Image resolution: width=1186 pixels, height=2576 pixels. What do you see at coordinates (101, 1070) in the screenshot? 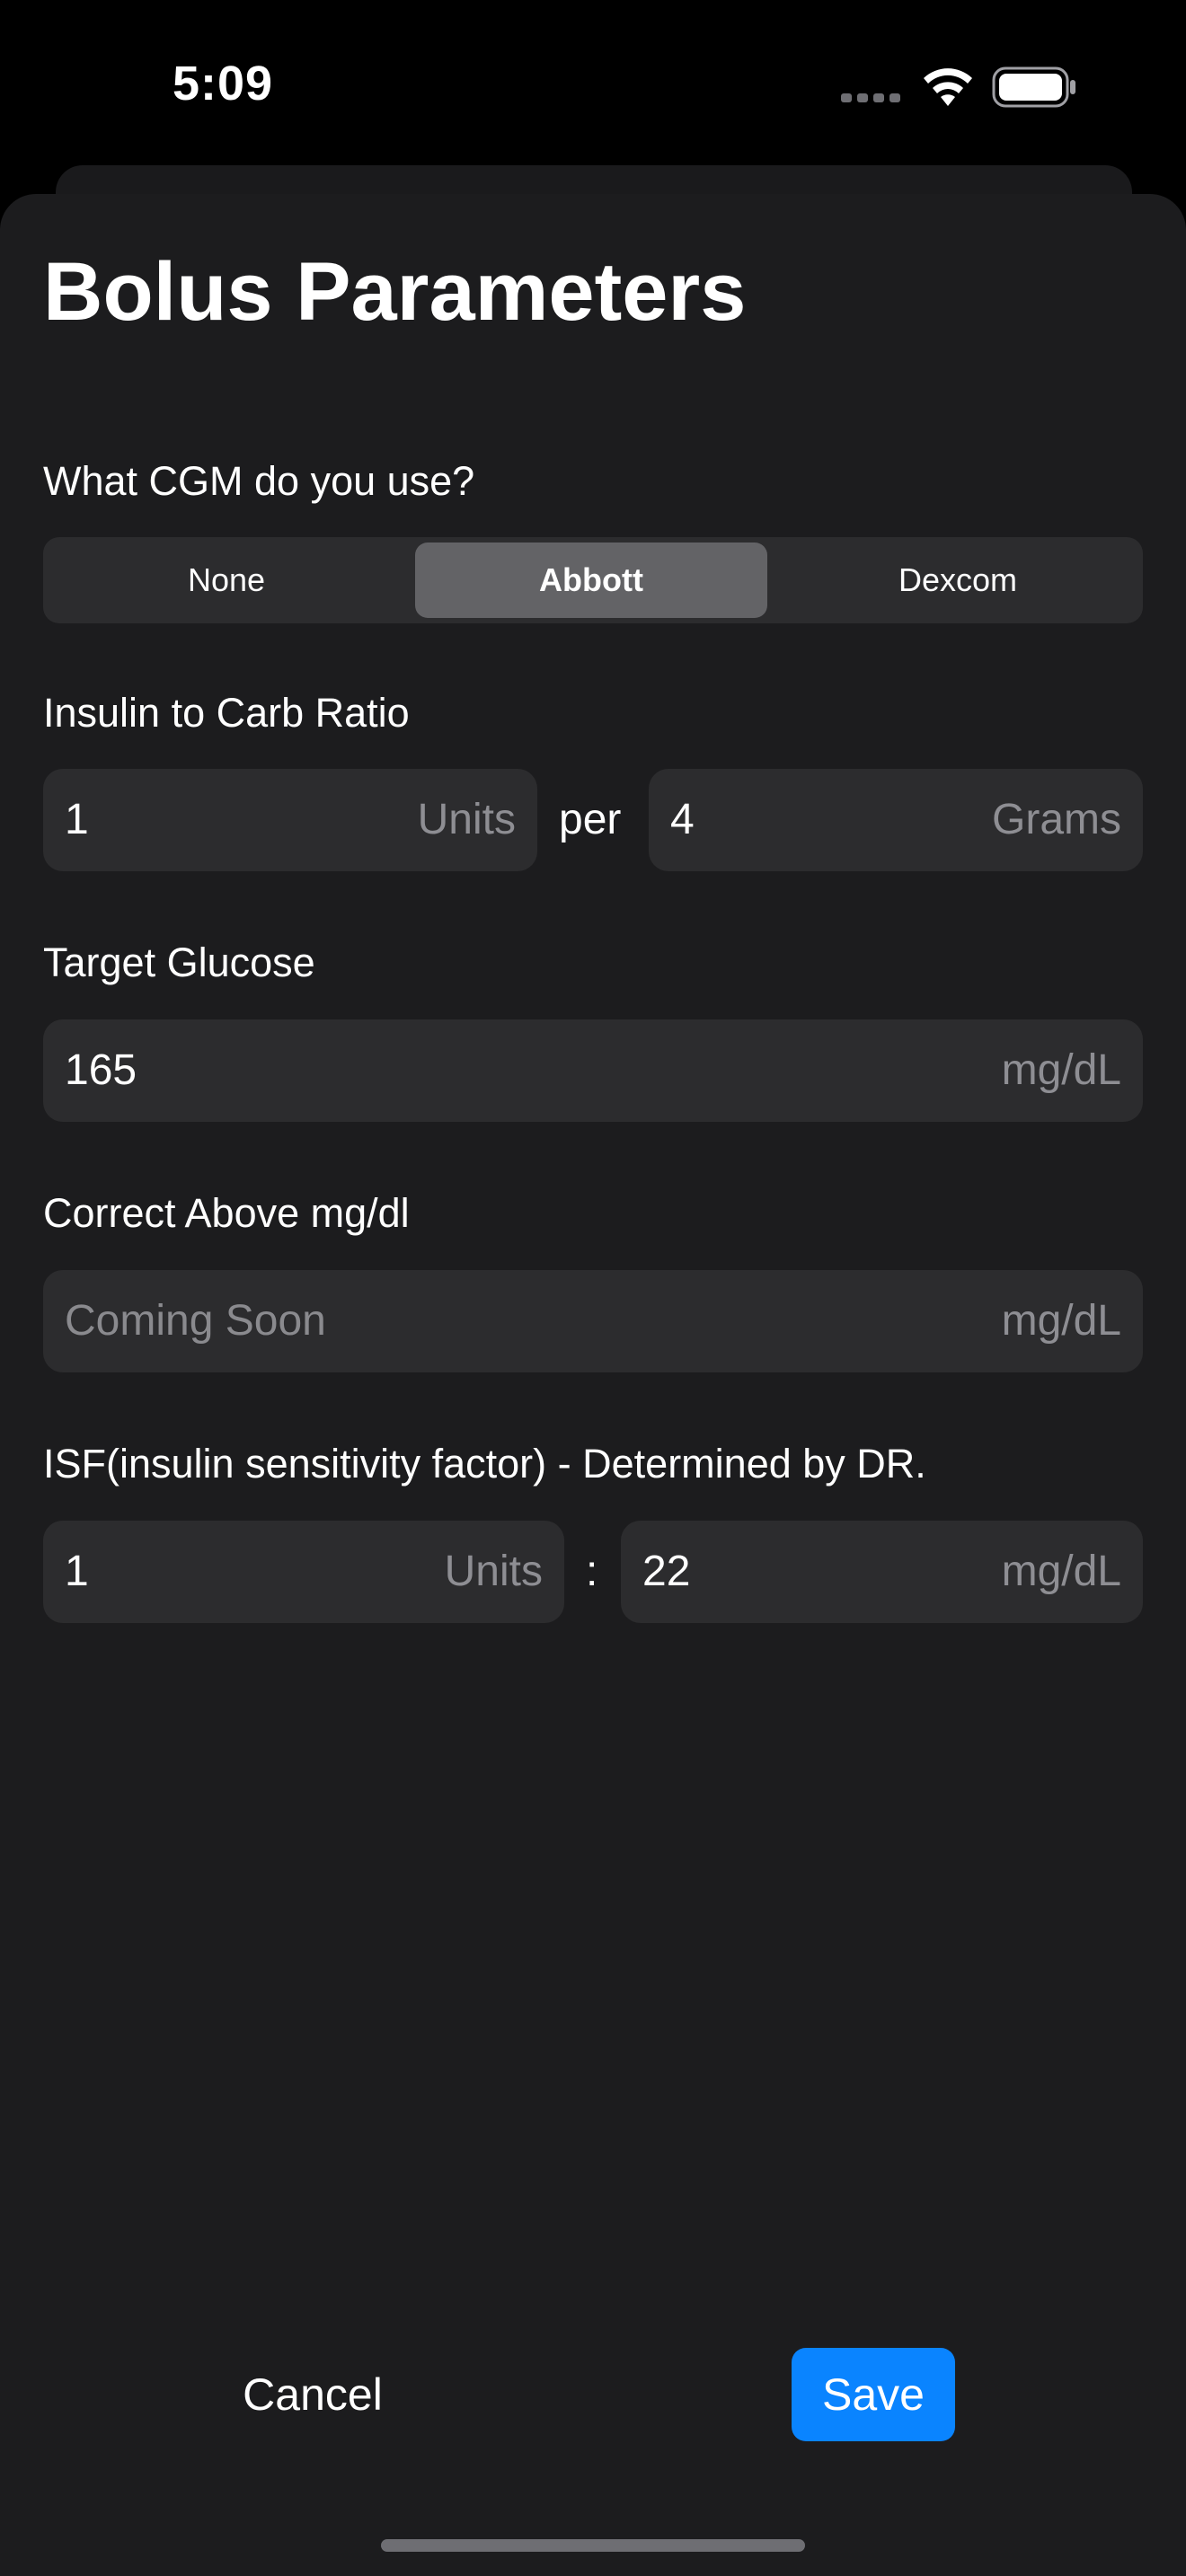
I see `target-glucose-value: 165` at bounding box center [101, 1070].